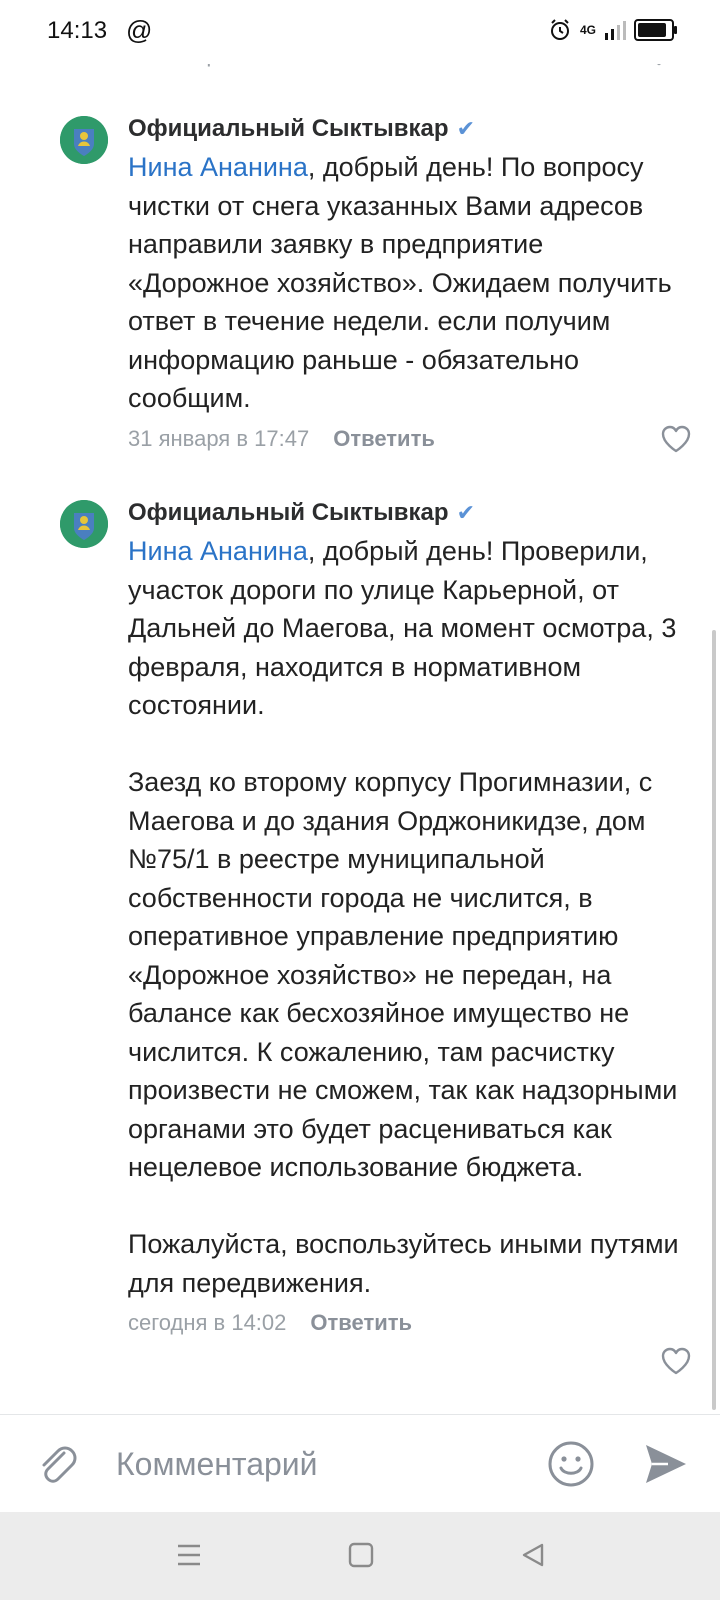 The image size is (720, 1600). I want to click on navigation-bar, so click(360, 1556).